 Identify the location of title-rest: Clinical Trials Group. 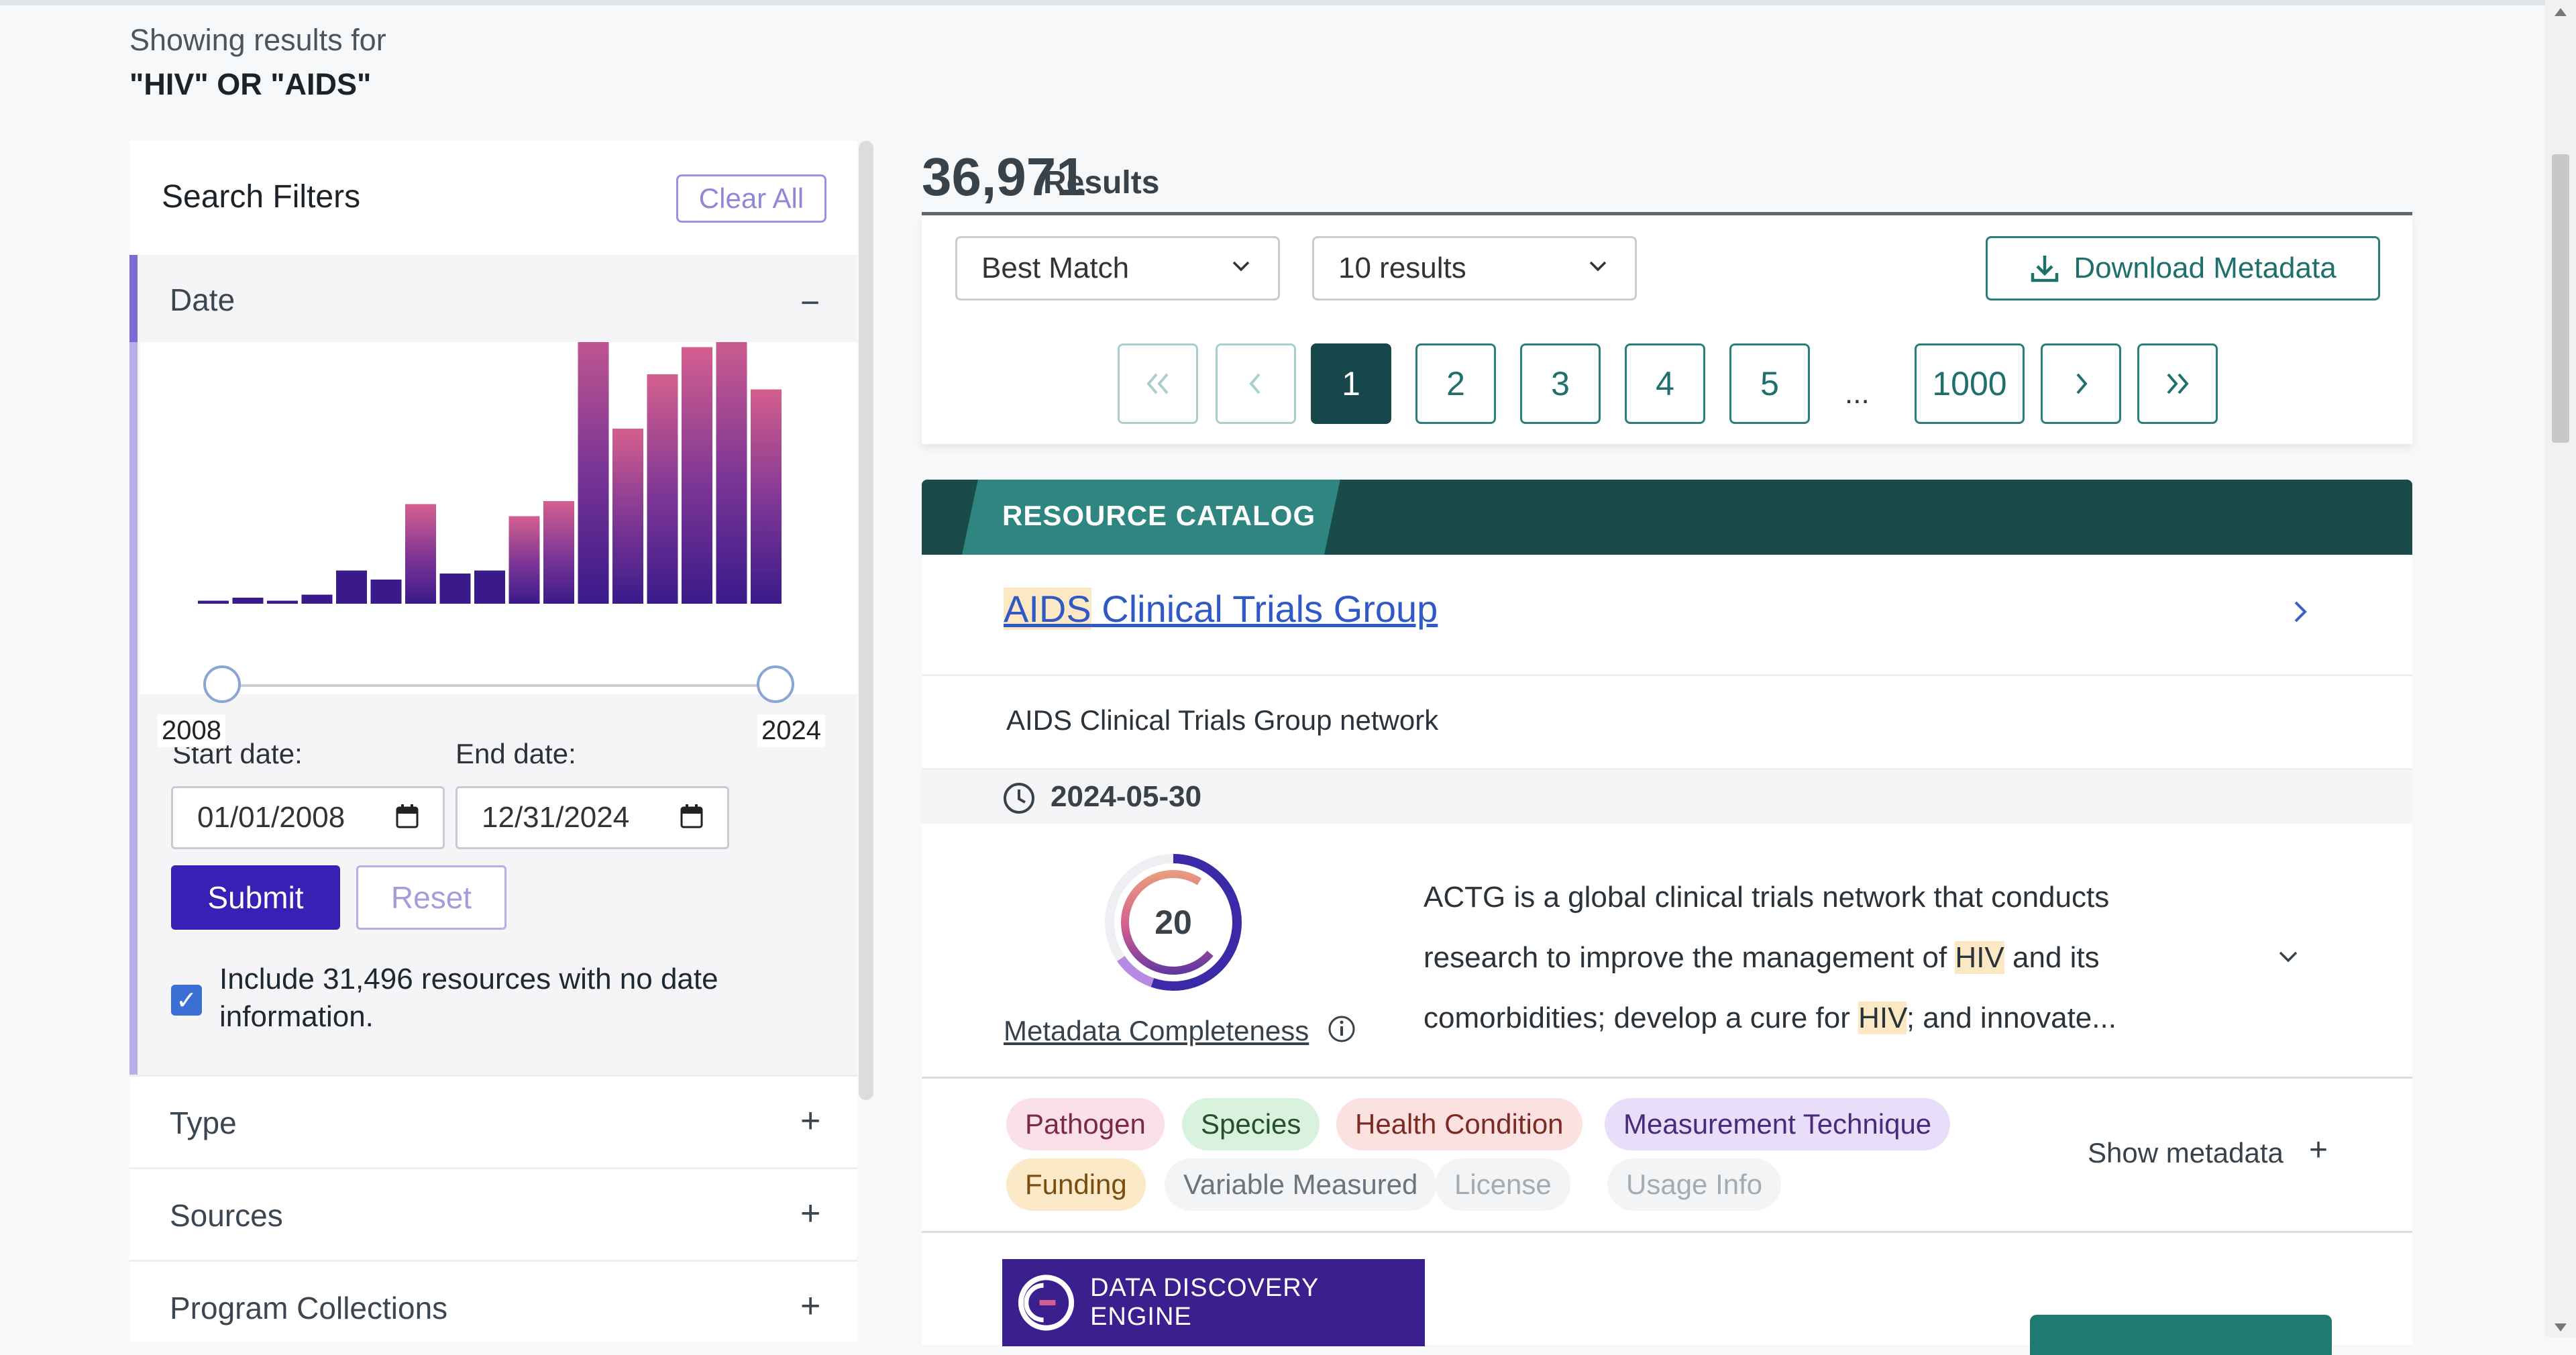
(1264, 609).